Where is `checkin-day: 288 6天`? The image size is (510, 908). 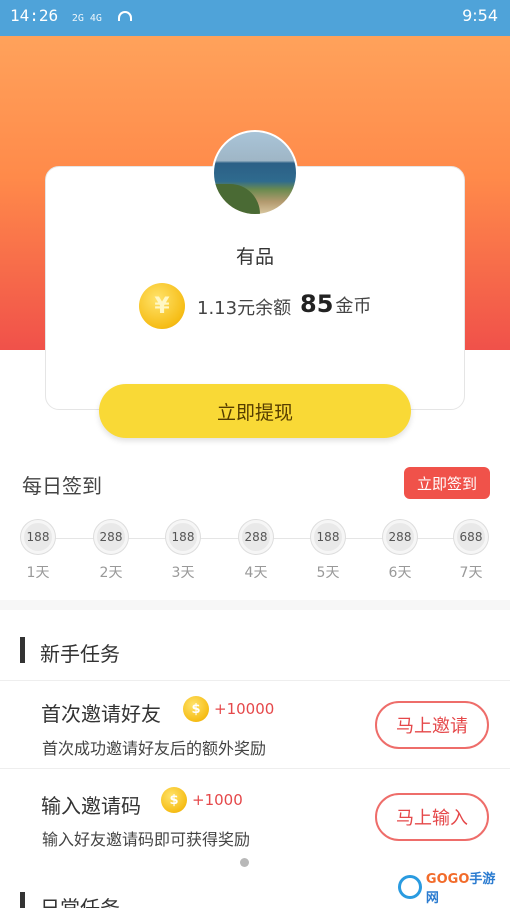
checkin-day: 288 6天 is located at coordinates (400, 551).